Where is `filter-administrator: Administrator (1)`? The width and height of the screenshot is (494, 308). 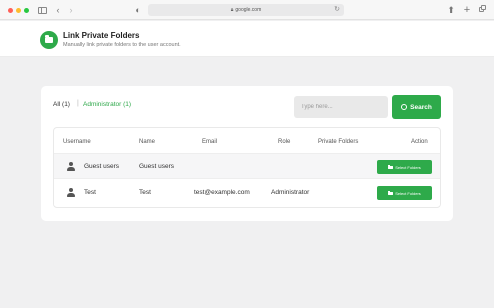
filter-administrator: Administrator (1) is located at coordinates (107, 104).